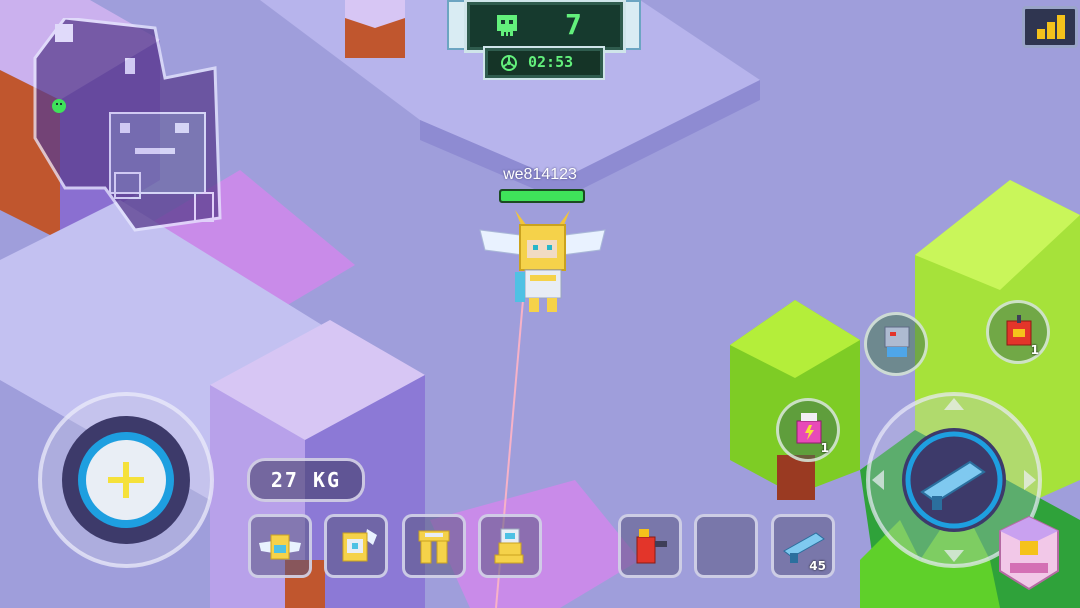 The width and height of the screenshot is (1080, 608). I want to click on robot-drone-icon, so click(897, 341).